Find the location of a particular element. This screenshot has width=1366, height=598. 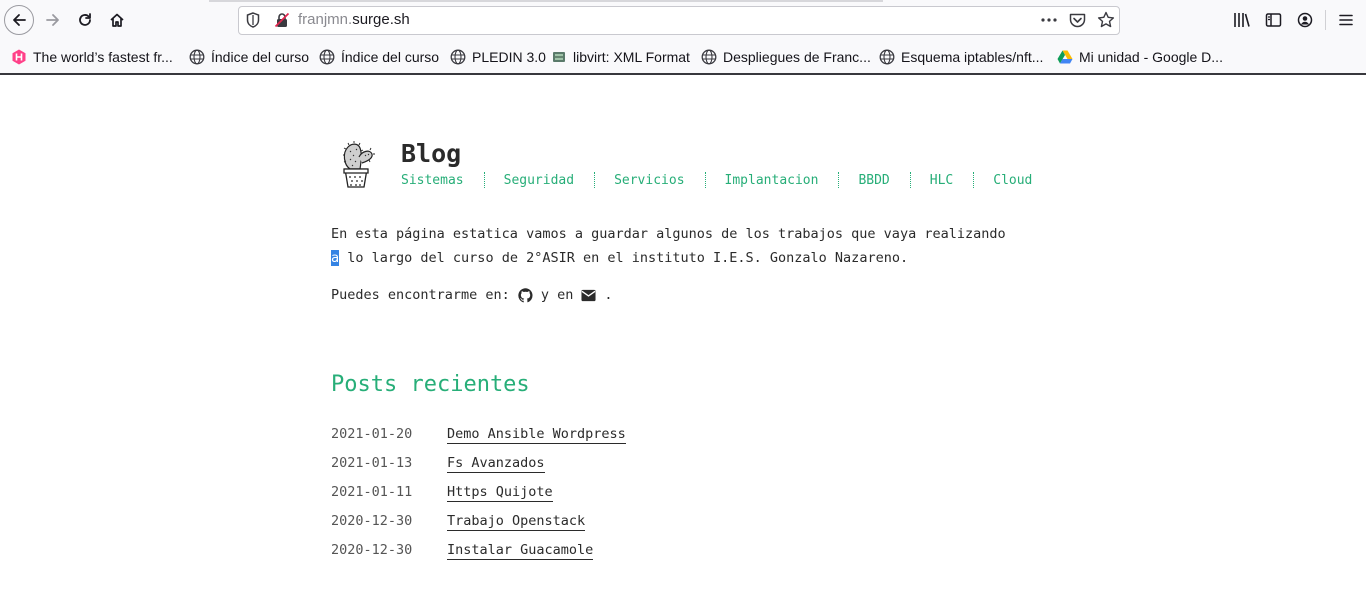

contact-suffix: . is located at coordinates (608, 295).